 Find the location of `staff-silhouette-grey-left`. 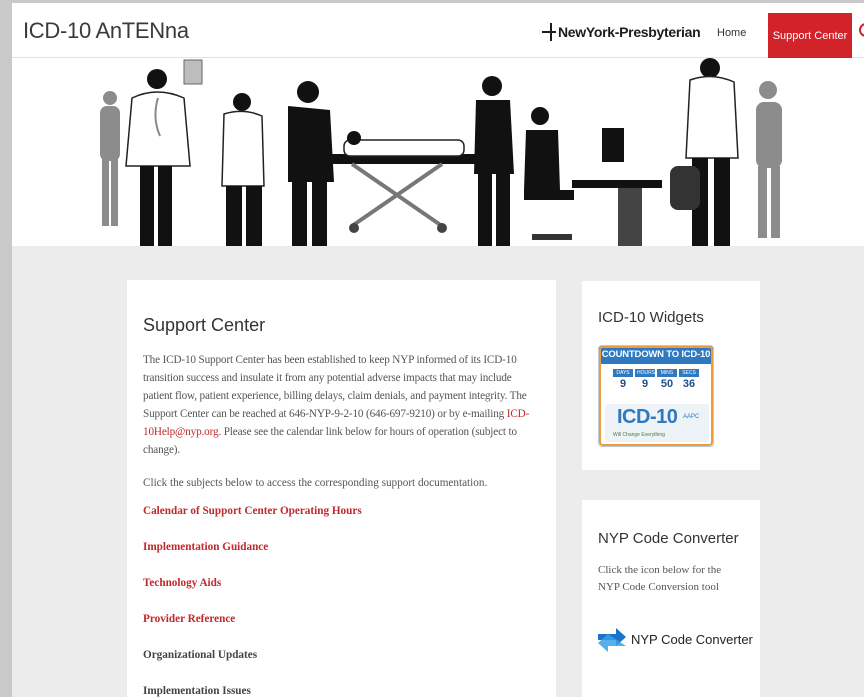

staff-silhouette-grey-left is located at coordinates (110, 158).